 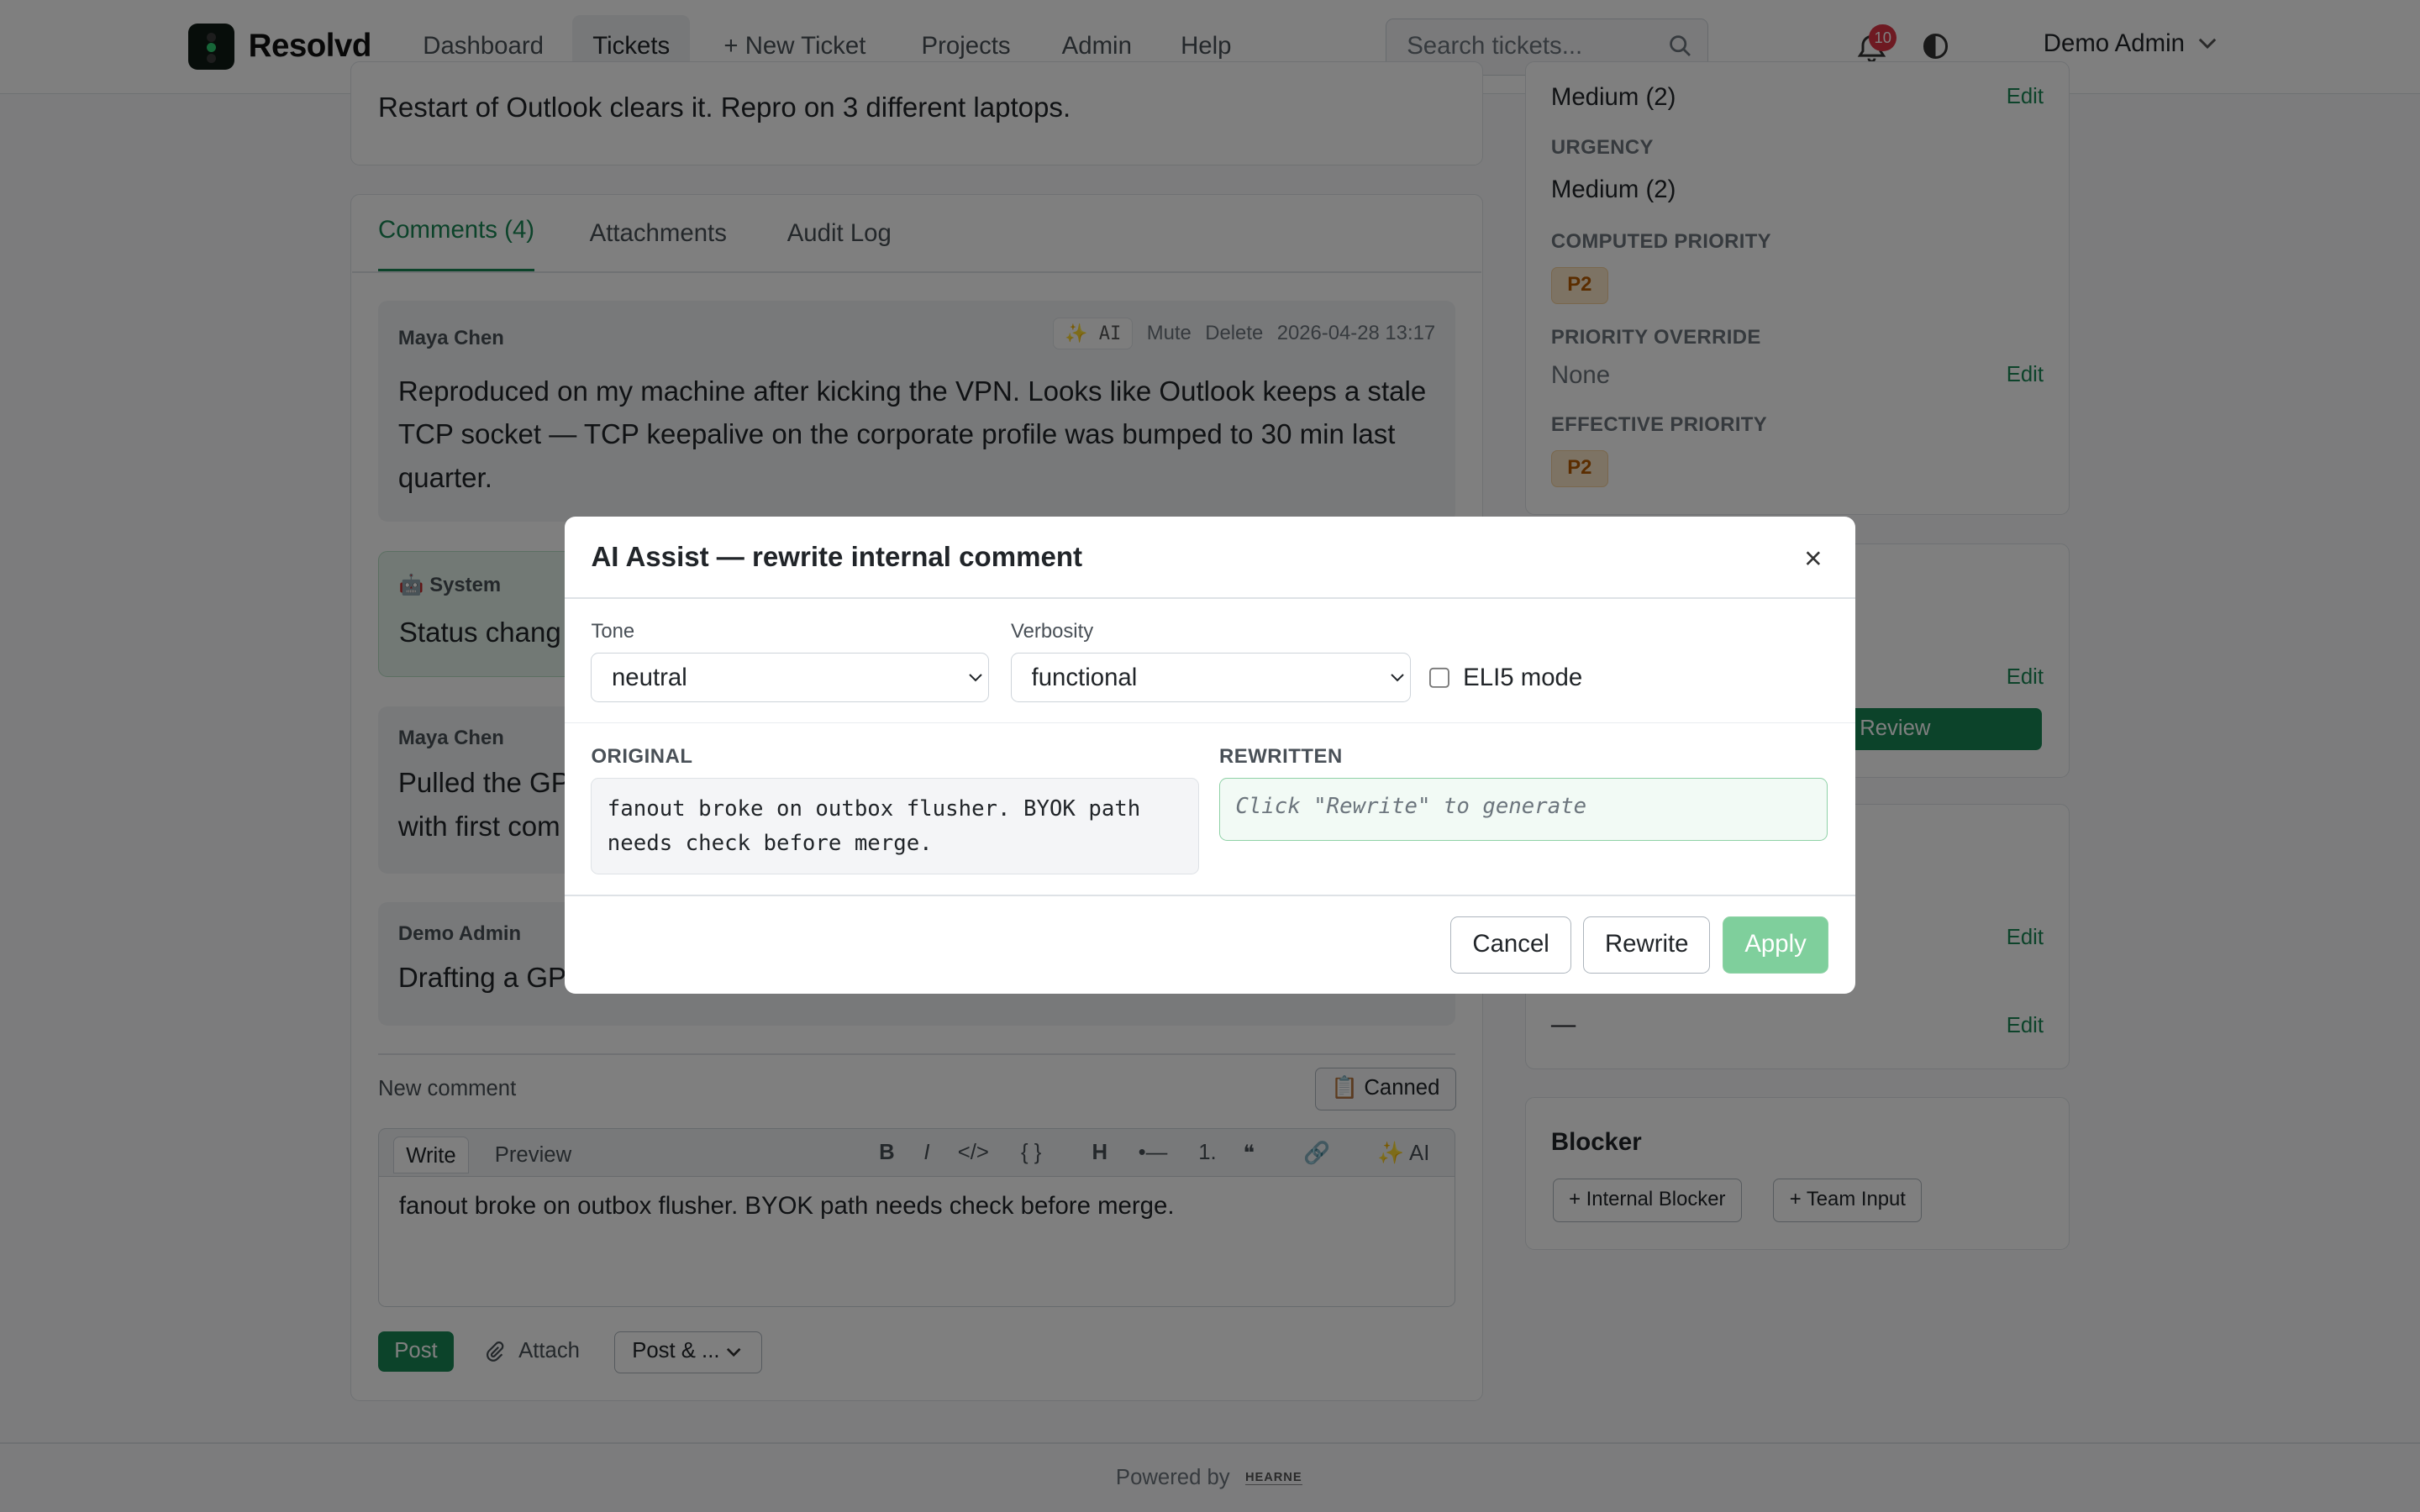 I want to click on apply-button: Apply, so click(x=1775, y=945).